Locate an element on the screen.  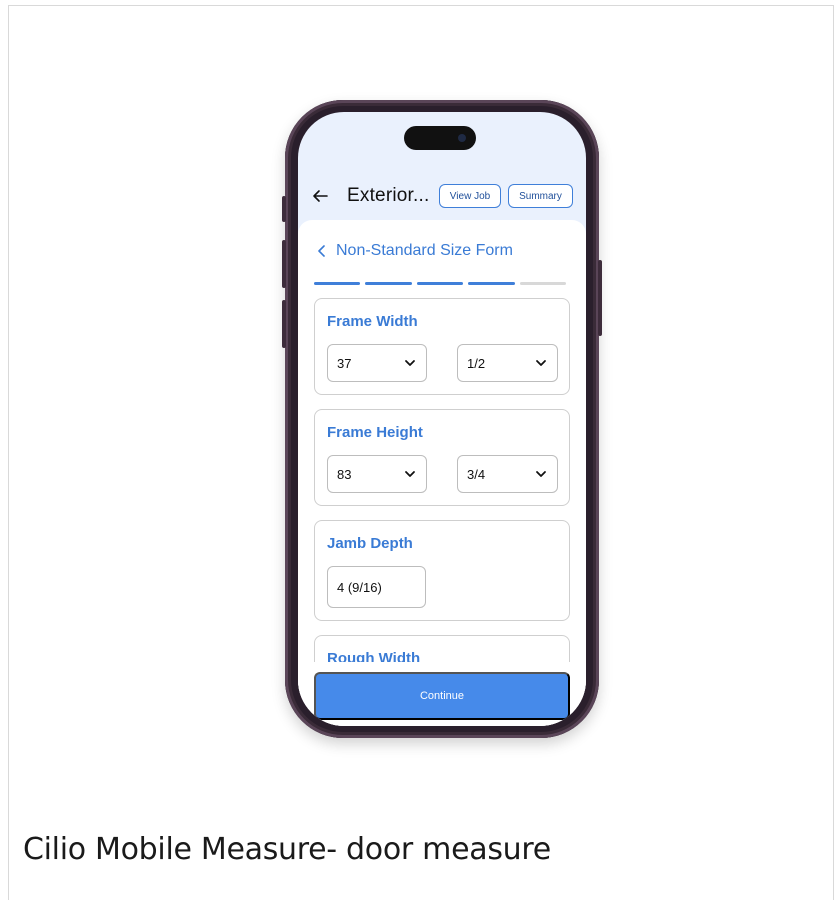
jamb-depth-label: Jamb Depth is located at coordinates (370, 543).